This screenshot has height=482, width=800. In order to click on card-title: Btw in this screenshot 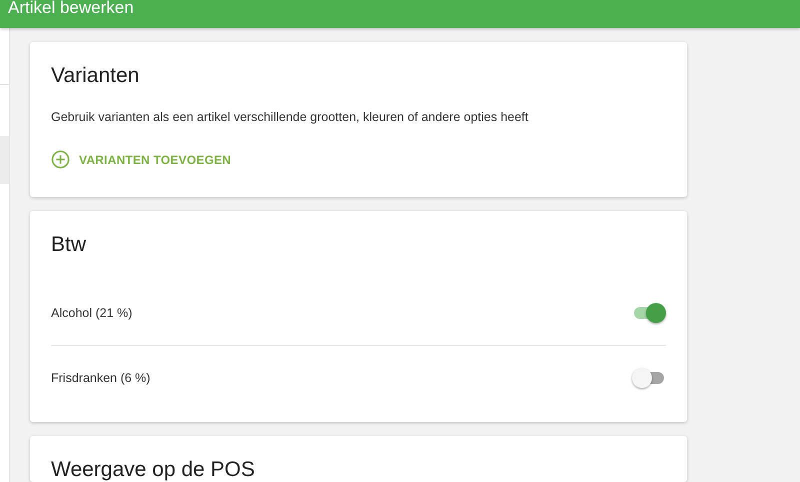, I will do `click(69, 244)`.